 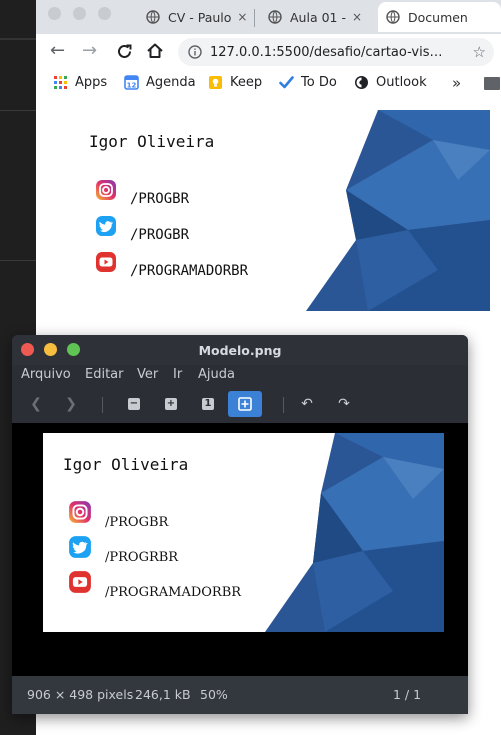 I want to click on menu-ir: Ir, so click(x=177, y=374).